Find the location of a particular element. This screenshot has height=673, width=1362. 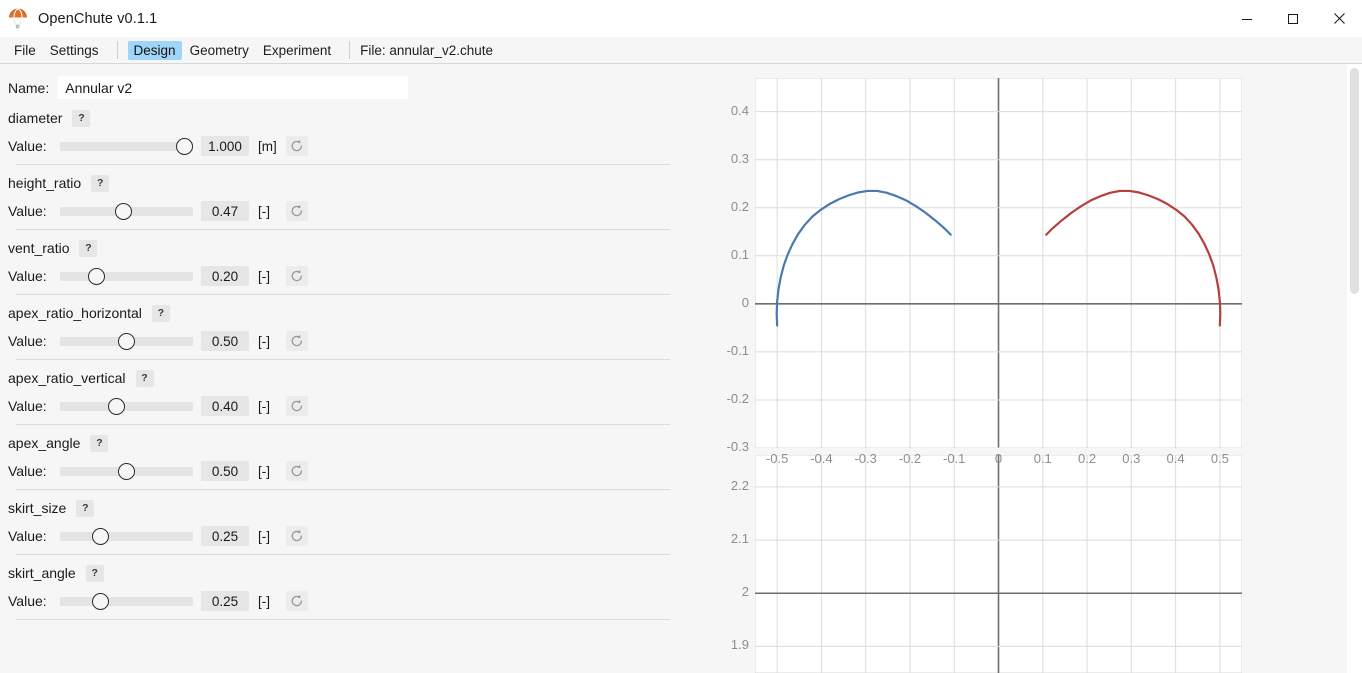

tab-experiment: Experiment is located at coordinates (297, 50).